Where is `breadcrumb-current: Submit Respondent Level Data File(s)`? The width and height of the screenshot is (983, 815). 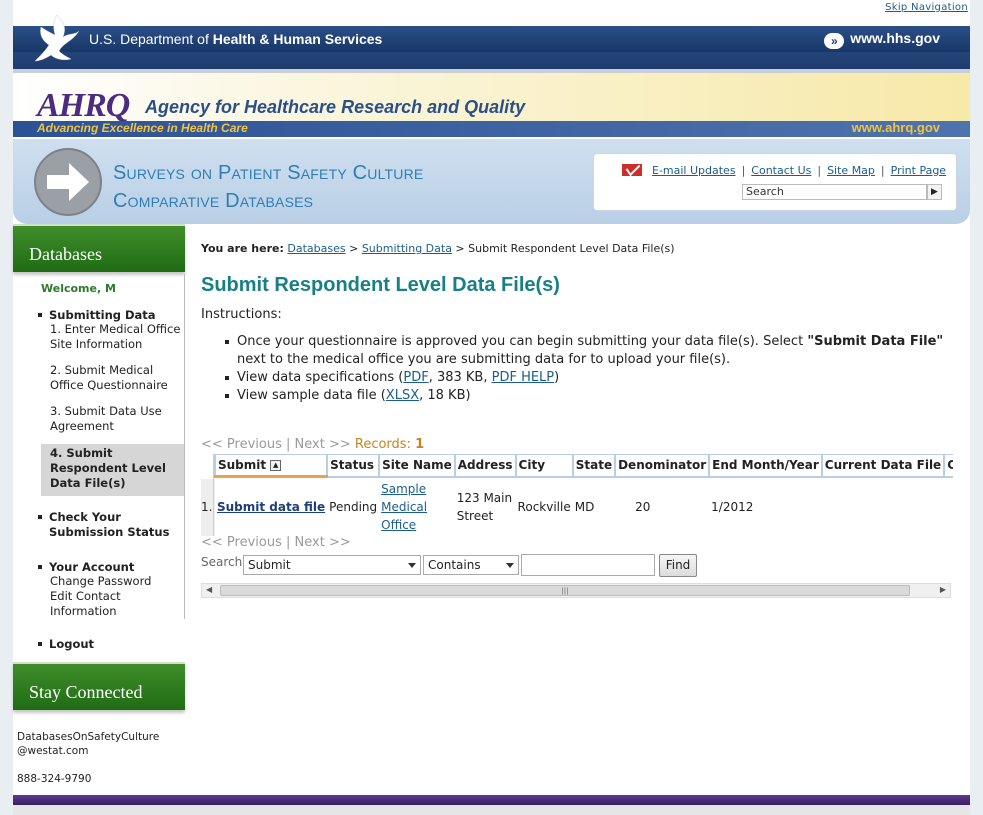 breadcrumb-current: Submit Respondent Level Data File(s) is located at coordinates (571, 248).